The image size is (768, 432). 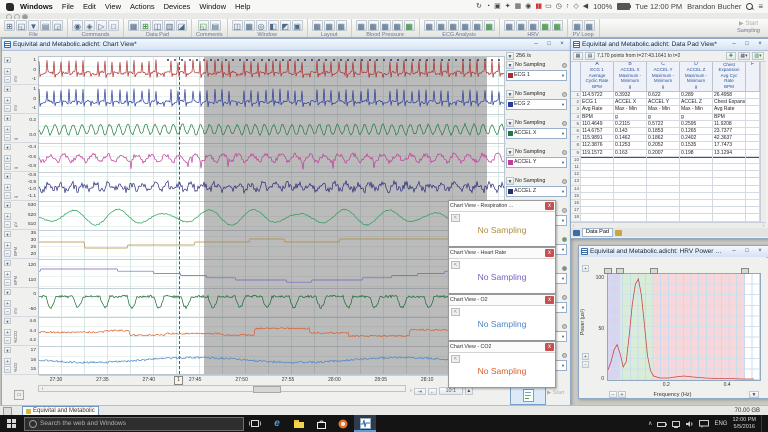 I want to click on table-cell: 42.3637, so click(x=729, y=139).